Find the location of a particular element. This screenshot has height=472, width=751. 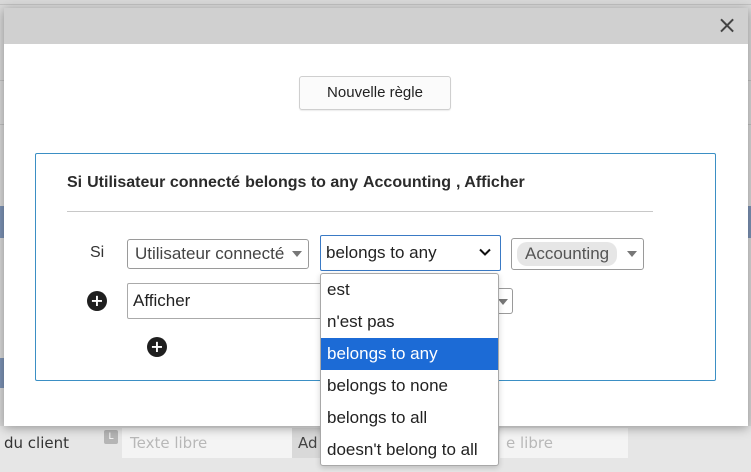

summary-action: , Afficher is located at coordinates (490, 182).